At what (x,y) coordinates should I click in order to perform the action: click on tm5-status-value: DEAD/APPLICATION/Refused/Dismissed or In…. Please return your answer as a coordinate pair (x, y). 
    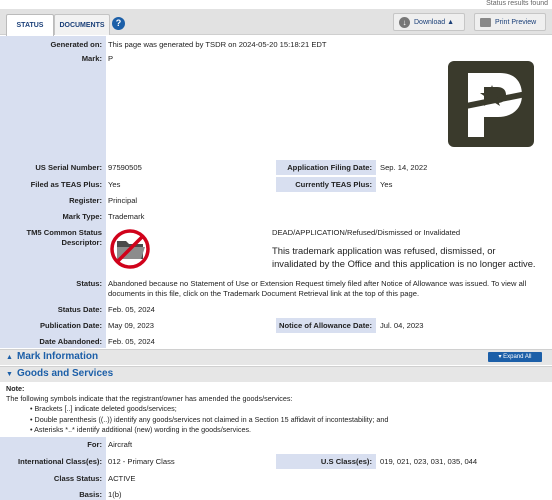
    Looking at the image, I should click on (366, 232).